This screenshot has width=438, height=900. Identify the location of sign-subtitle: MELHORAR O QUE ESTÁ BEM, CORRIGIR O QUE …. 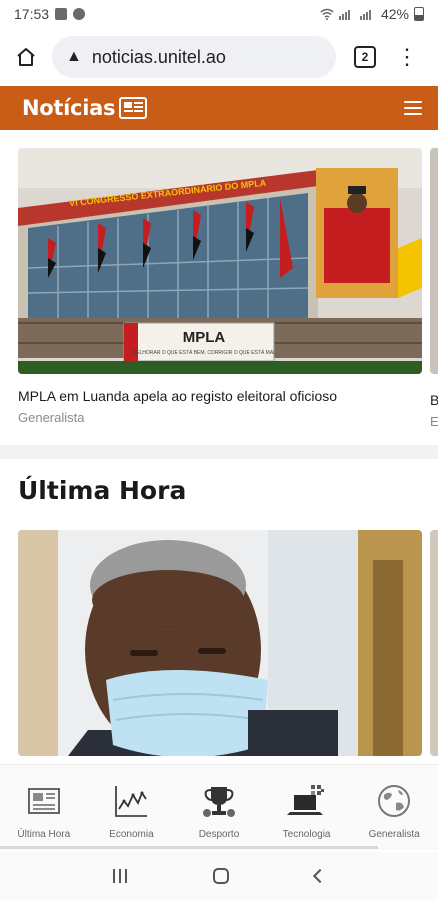
(204, 352).